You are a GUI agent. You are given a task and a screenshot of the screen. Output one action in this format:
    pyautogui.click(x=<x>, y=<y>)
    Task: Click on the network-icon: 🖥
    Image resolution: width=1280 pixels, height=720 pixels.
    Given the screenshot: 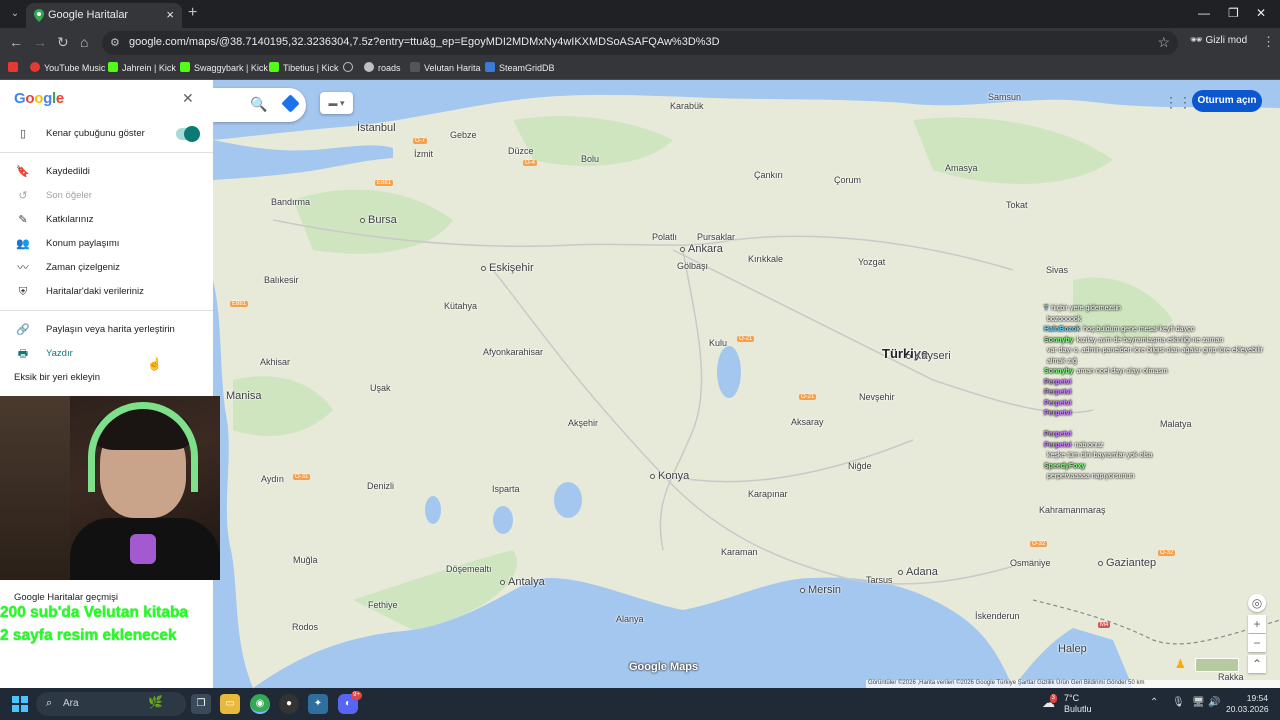 What is the action you would take?
    pyautogui.click(x=1198, y=702)
    